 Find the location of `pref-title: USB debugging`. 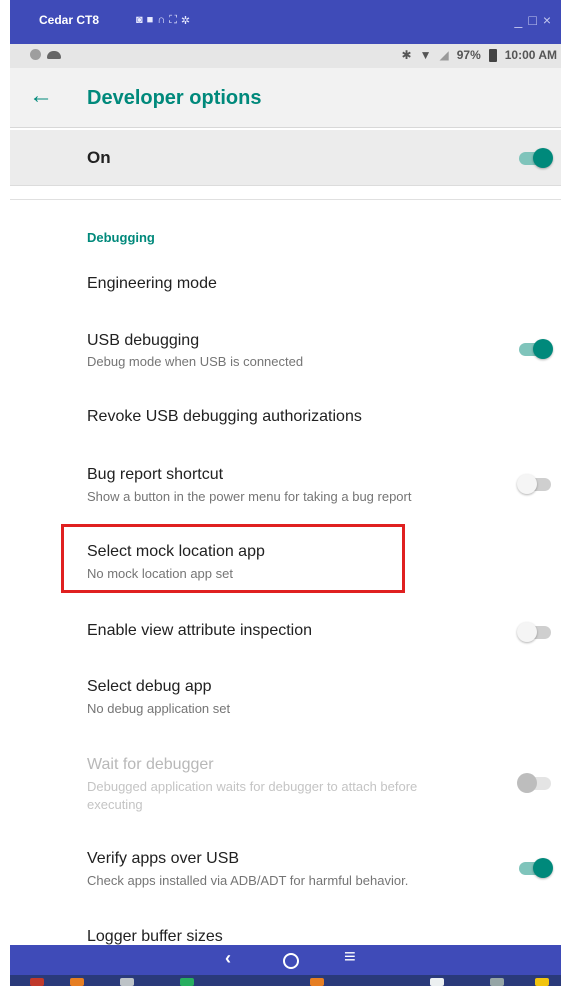

pref-title: USB debugging is located at coordinates (143, 340).